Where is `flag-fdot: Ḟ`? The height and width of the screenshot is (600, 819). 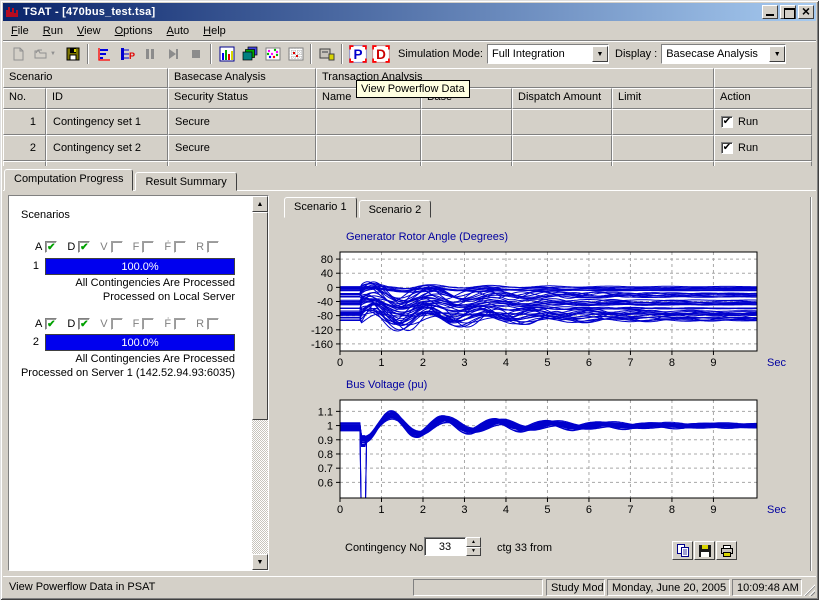
flag-fdot: Ḟ is located at coordinates (175, 324).